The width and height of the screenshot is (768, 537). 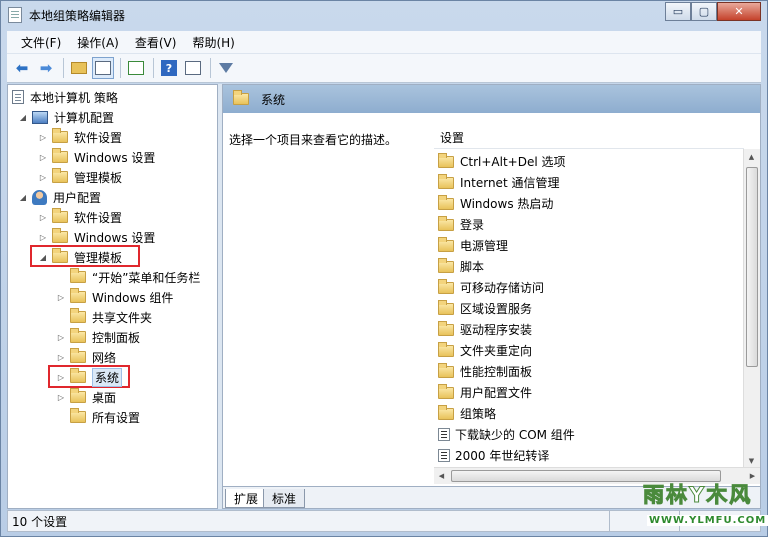 I want to click on tree-label: Windows 组件, so click(x=133, y=297).